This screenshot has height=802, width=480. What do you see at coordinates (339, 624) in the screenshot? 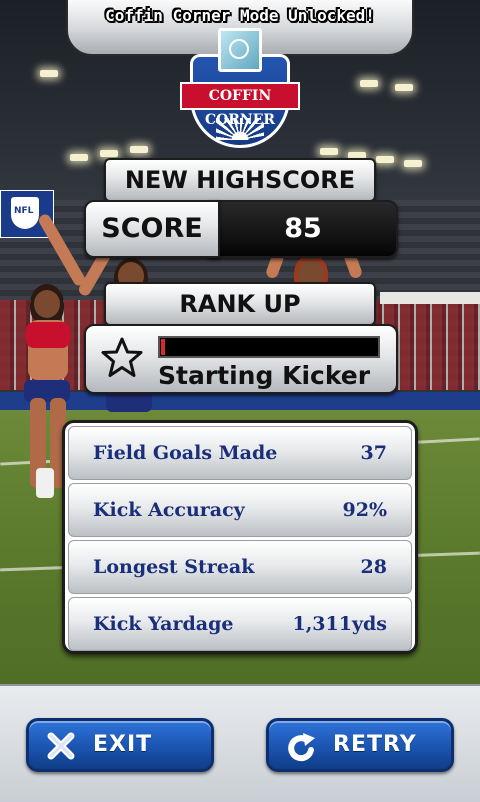
I see `stat-value: 1,311yds` at bounding box center [339, 624].